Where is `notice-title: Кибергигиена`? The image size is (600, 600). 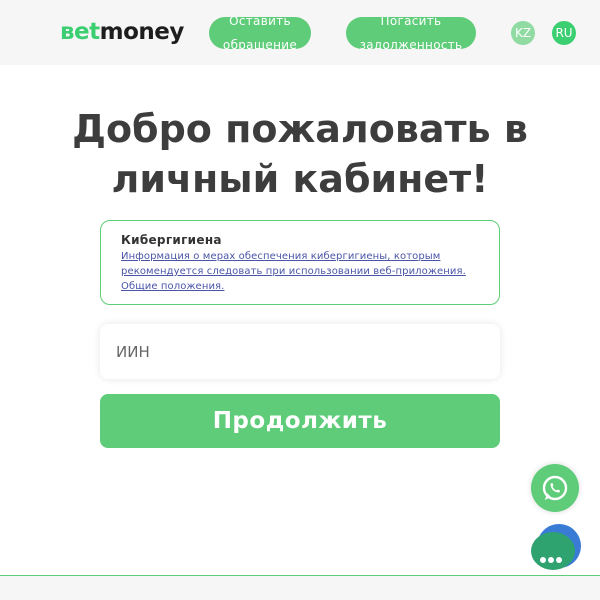 notice-title: Кибергигиена is located at coordinates (171, 240).